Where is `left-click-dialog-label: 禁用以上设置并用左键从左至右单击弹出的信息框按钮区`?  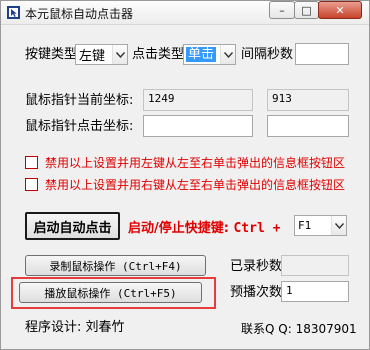 left-click-dialog-label: 禁用以上设置并用左键从左至右单击弹出的信息框按钮区 is located at coordinates (195, 163).